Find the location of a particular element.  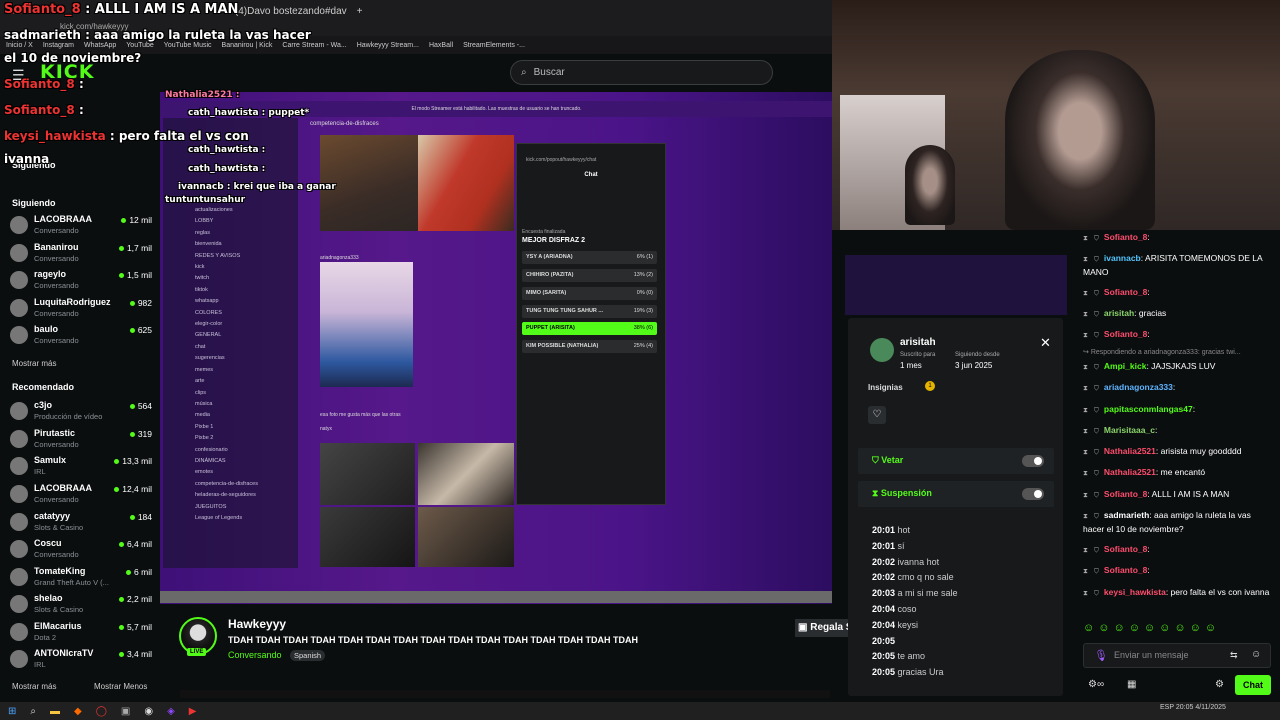

language-indicator: ESP is located at coordinates (1167, 707).